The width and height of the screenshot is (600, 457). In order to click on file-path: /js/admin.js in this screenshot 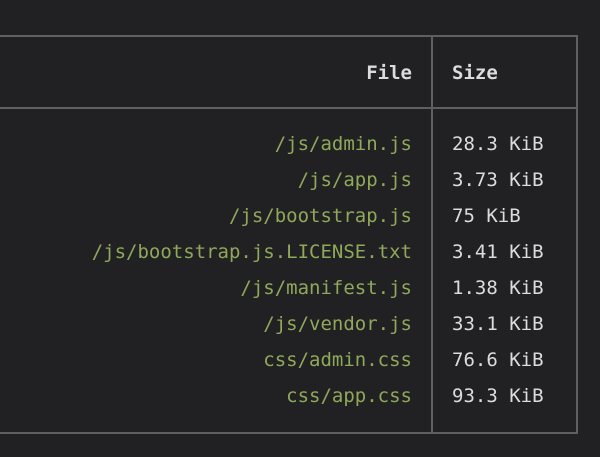, I will do `click(343, 144)`.